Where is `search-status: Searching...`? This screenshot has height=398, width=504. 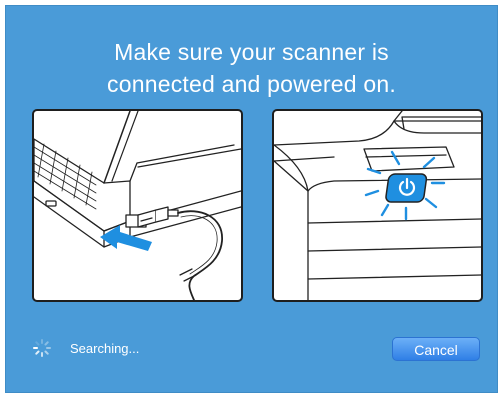 search-status: Searching... is located at coordinates (85, 348).